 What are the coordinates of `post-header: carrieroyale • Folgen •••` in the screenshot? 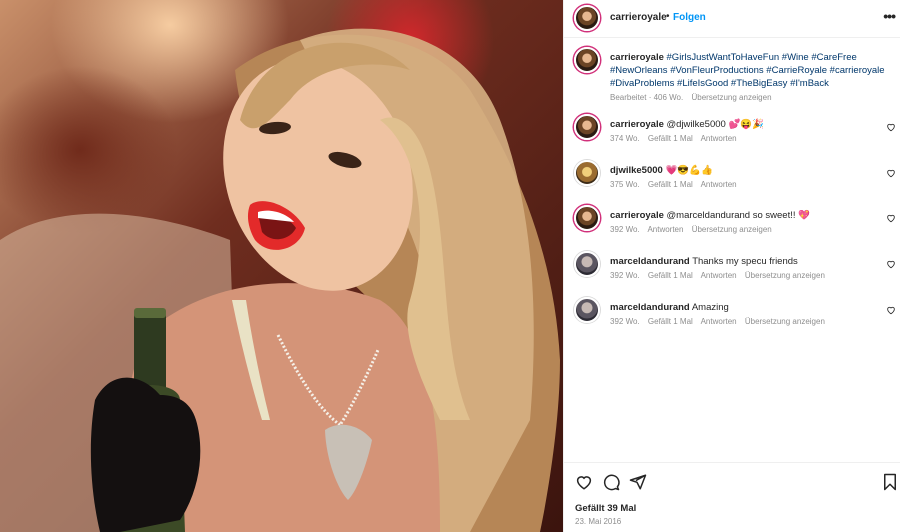 It's located at (732, 19).